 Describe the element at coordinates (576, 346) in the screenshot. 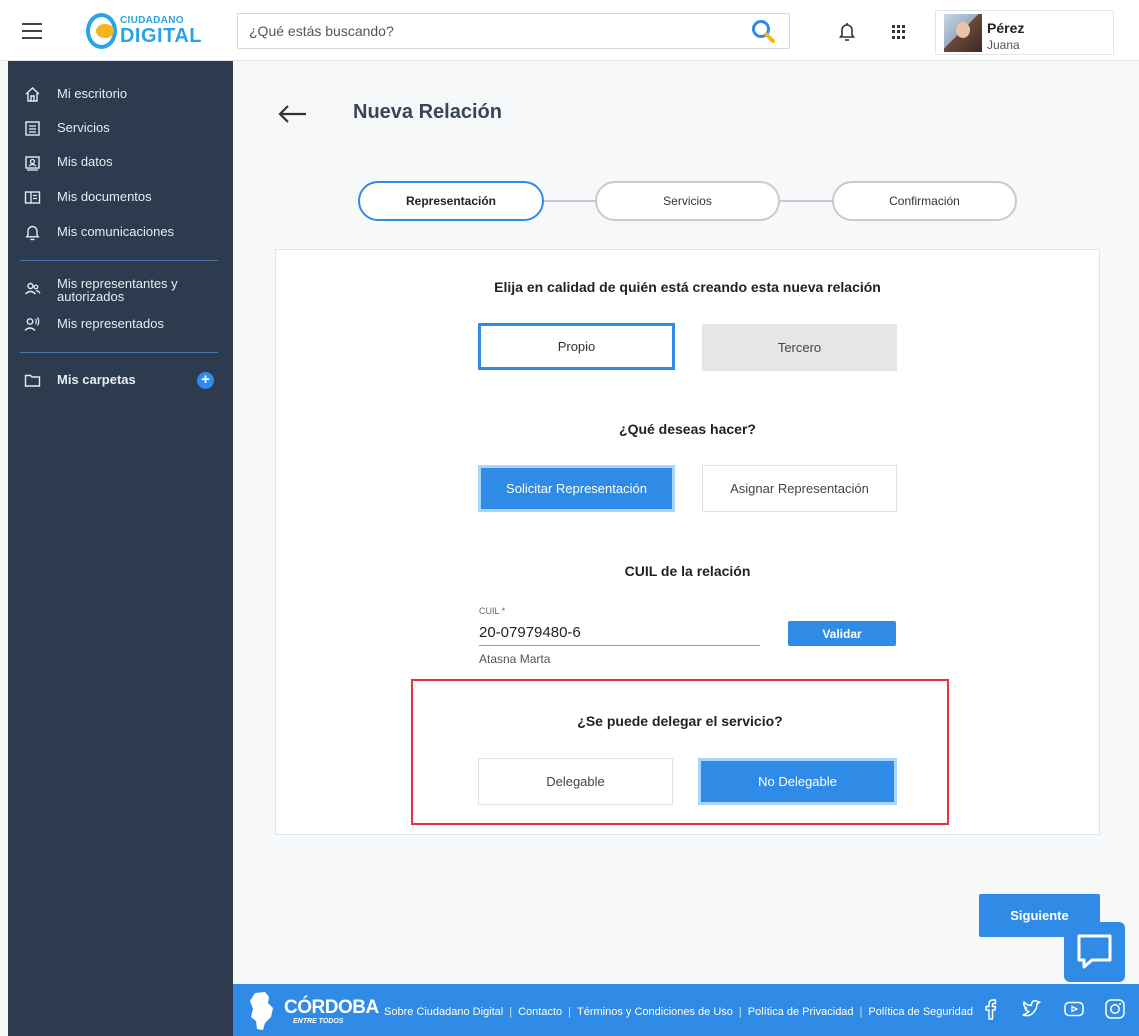

I see `option-propio-button: Propio` at that location.